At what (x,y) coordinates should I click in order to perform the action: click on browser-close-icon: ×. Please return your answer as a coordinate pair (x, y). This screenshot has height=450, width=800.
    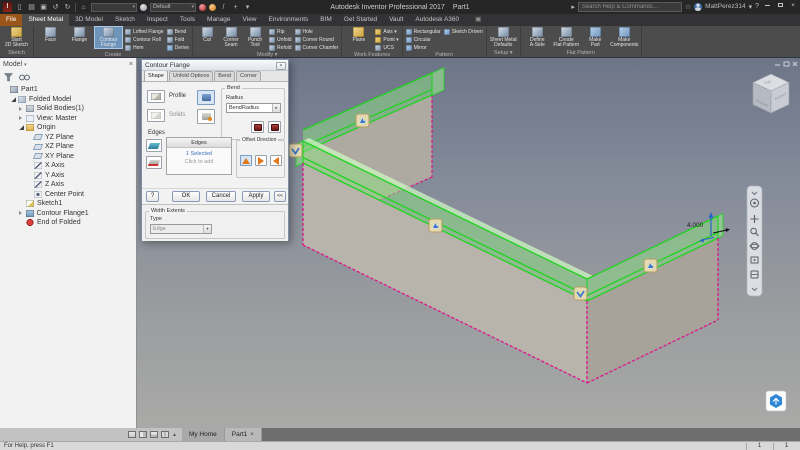
    Looking at the image, I should click on (131, 64).